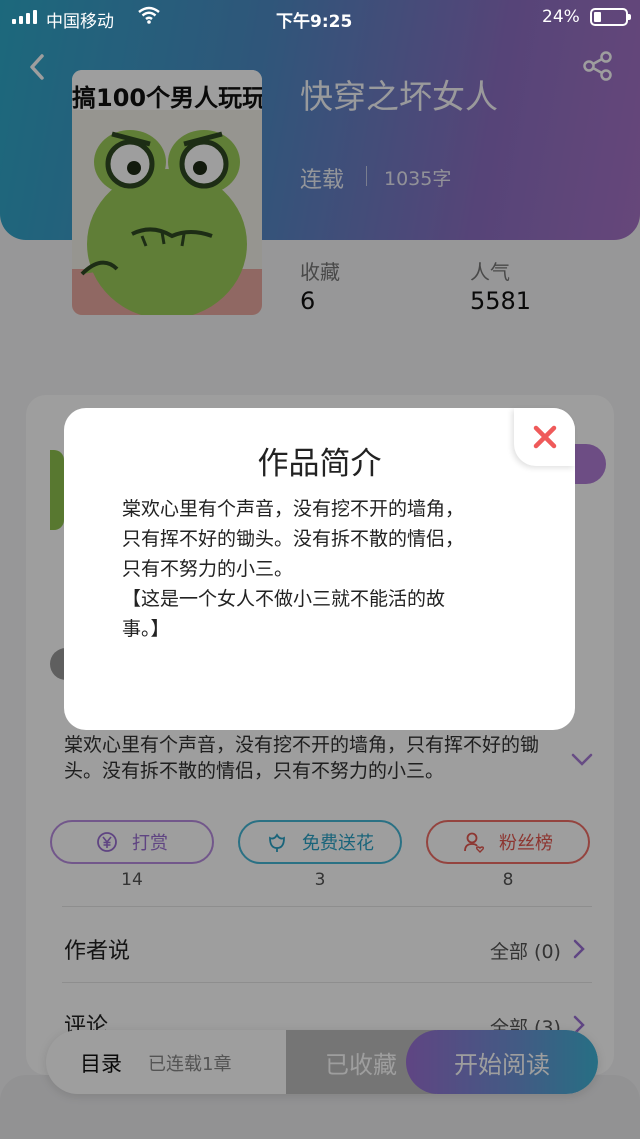  What do you see at coordinates (610, 17) in the screenshot?
I see `battery-icon` at bounding box center [610, 17].